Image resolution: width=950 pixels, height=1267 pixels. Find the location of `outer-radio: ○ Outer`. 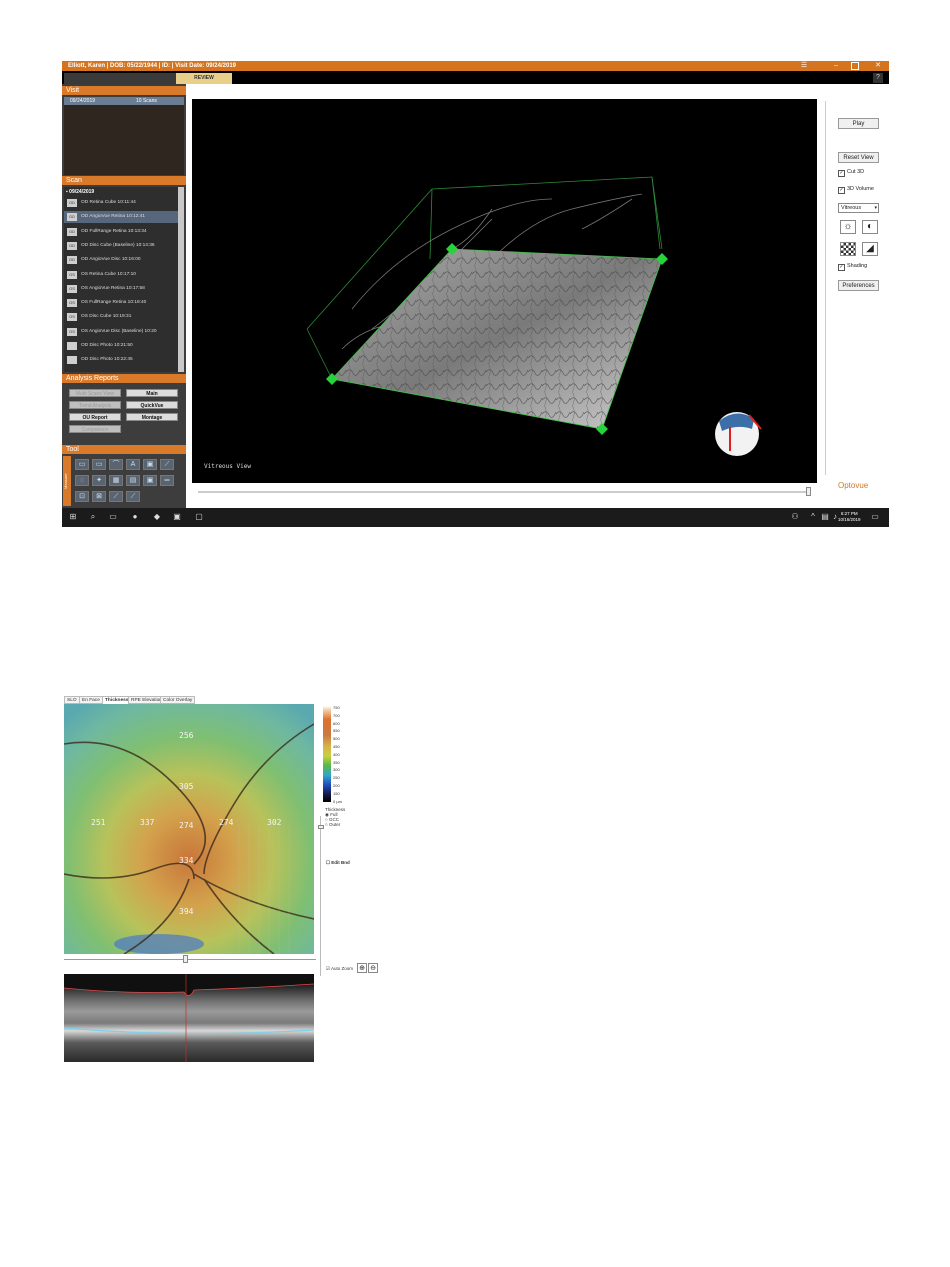

outer-radio: ○ Outer is located at coordinates (332, 824).